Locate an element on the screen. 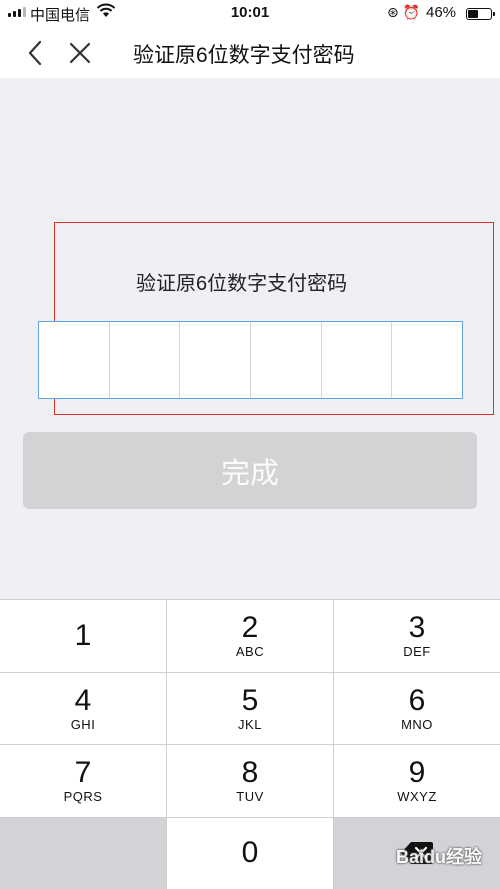 The image size is (500, 889). chevron-left-icon is located at coordinates (36, 53).